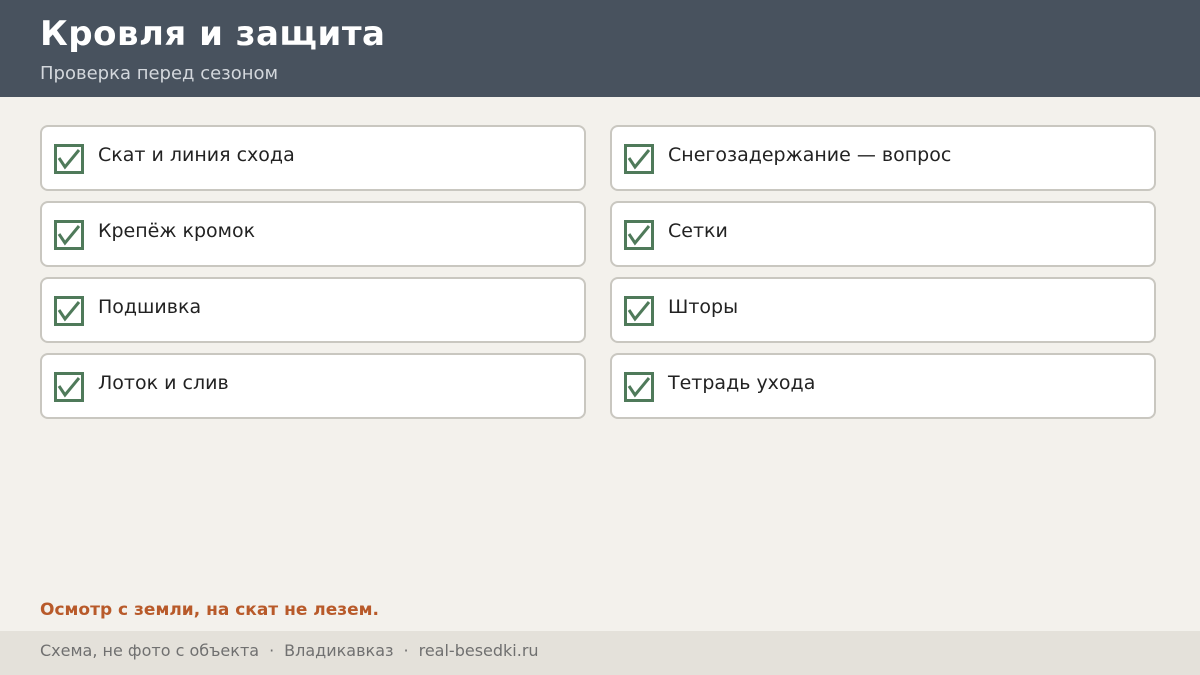  Describe the element at coordinates (313, 158) in the screenshot. I see `checklist-item-roof-slope: Скат и линия схода` at that location.